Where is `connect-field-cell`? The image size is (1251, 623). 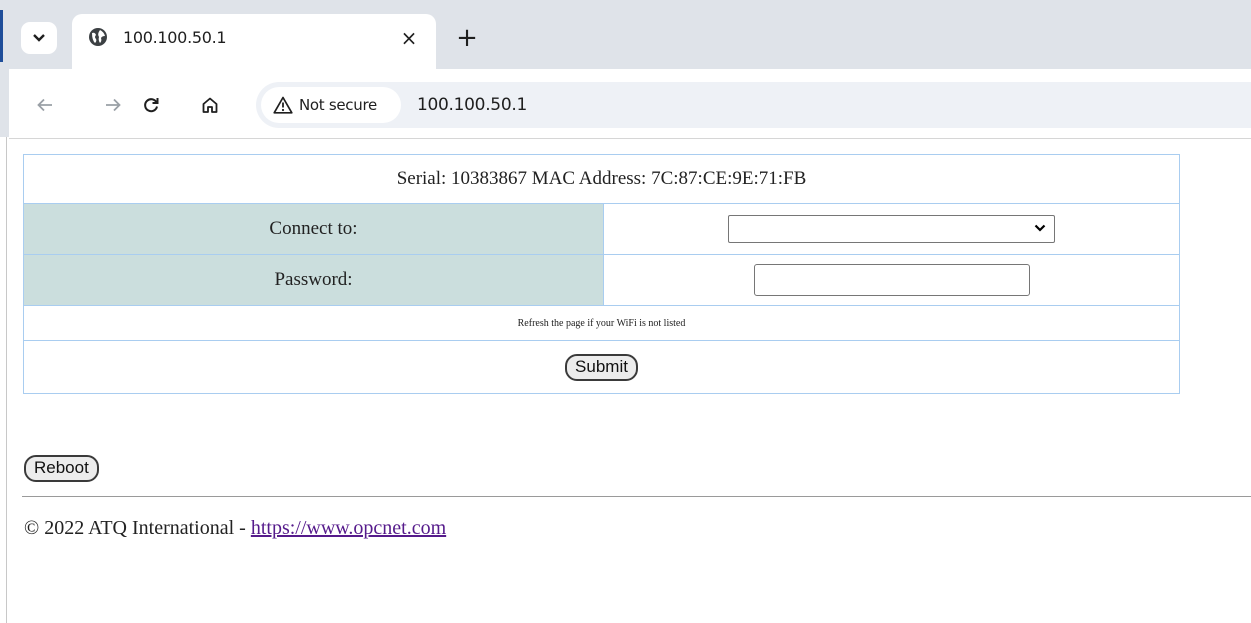 connect-field-cell is located at coordinates (891, 229).